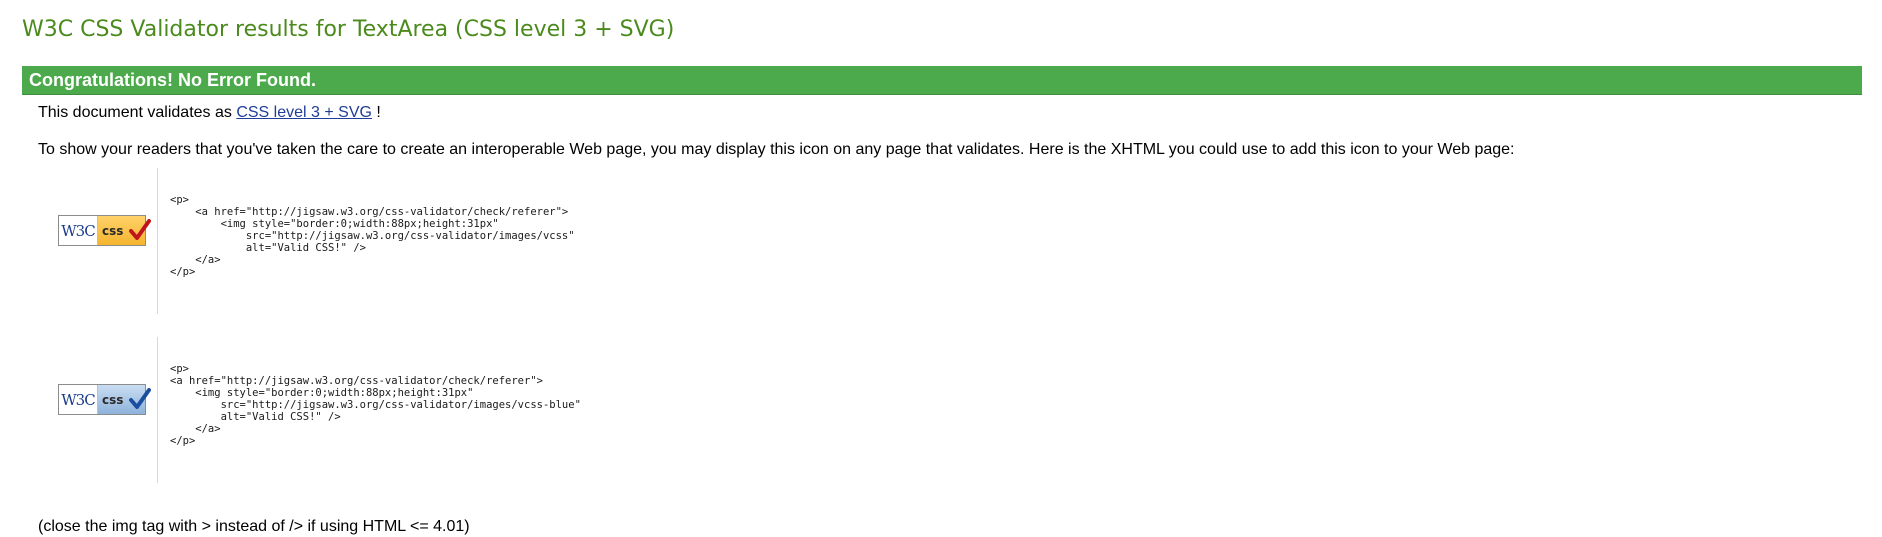  I want to click on valid-css-badge-blue: W3C css, so click(104, 399).